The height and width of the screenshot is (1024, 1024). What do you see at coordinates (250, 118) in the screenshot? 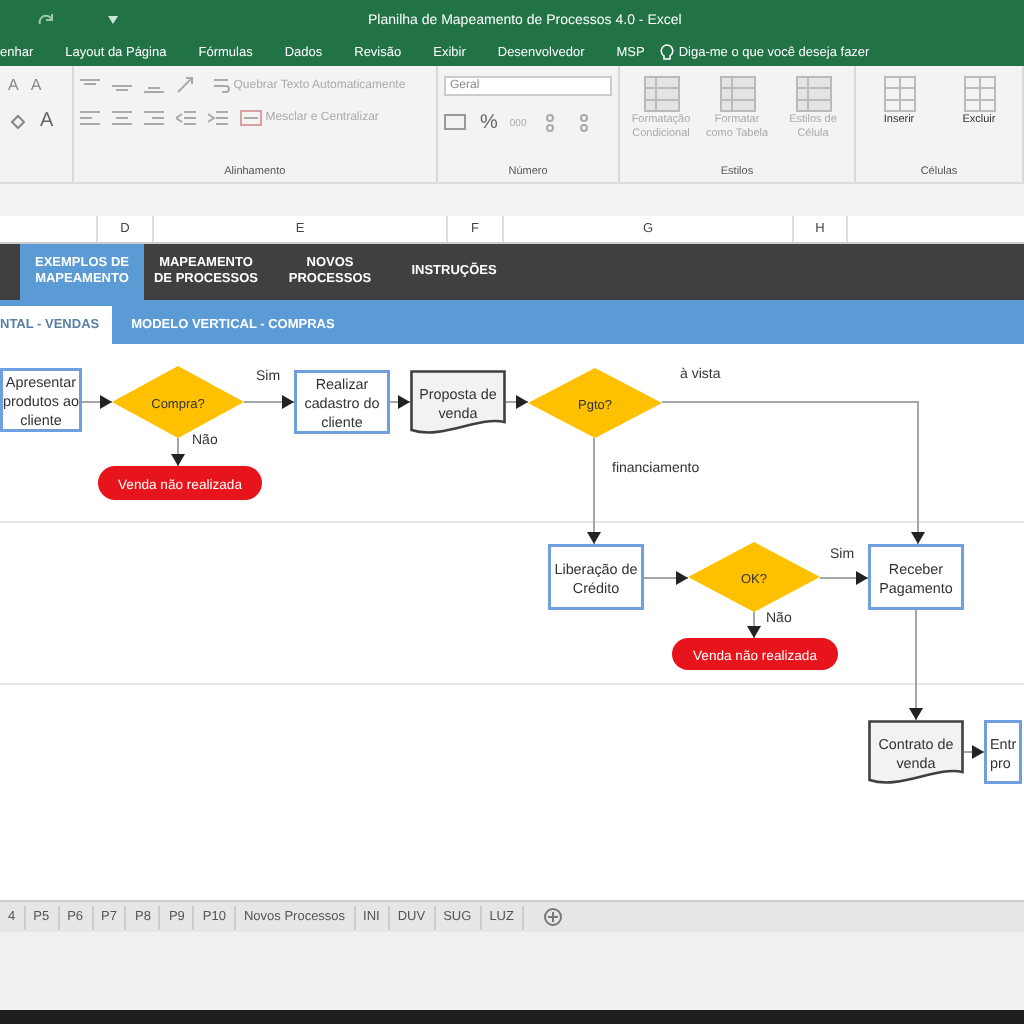
I see `merge-cells-icon` at bounding box center [250, 118].